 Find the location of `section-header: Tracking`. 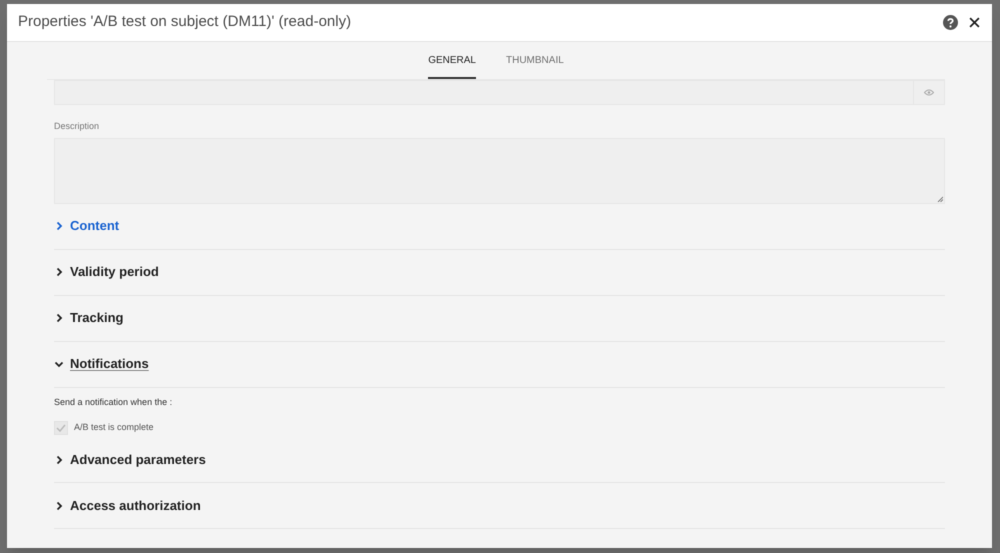

section-header: Tracking is located at coordinates (499, 319).